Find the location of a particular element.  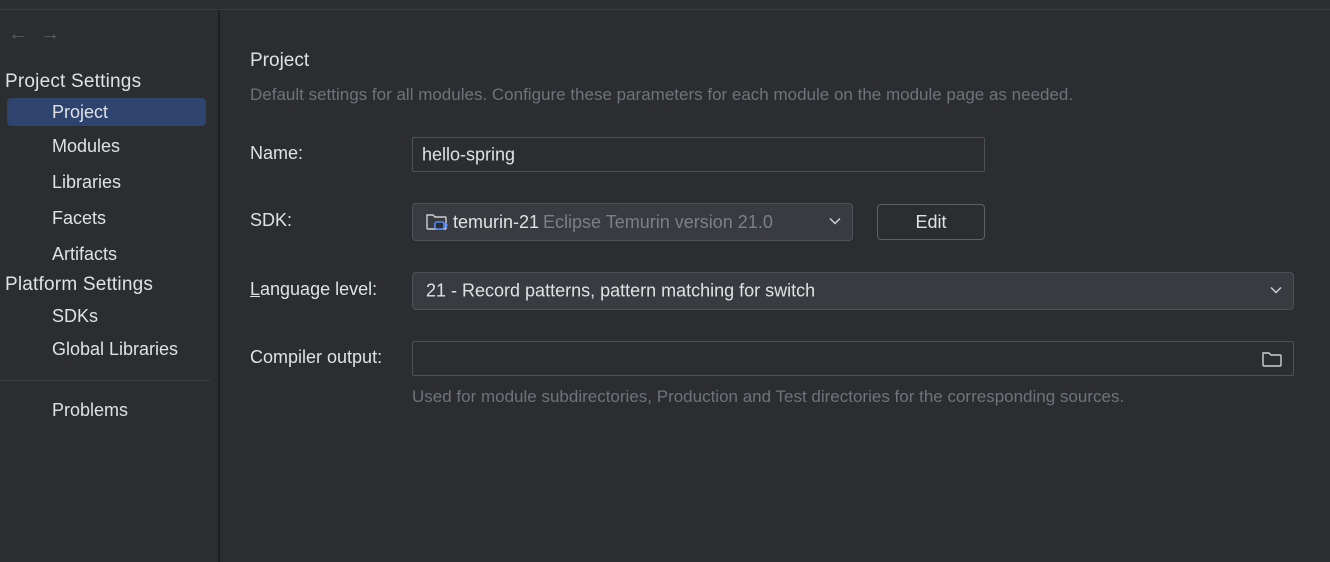

name-label: Name: is located at coordinates (277, 153).